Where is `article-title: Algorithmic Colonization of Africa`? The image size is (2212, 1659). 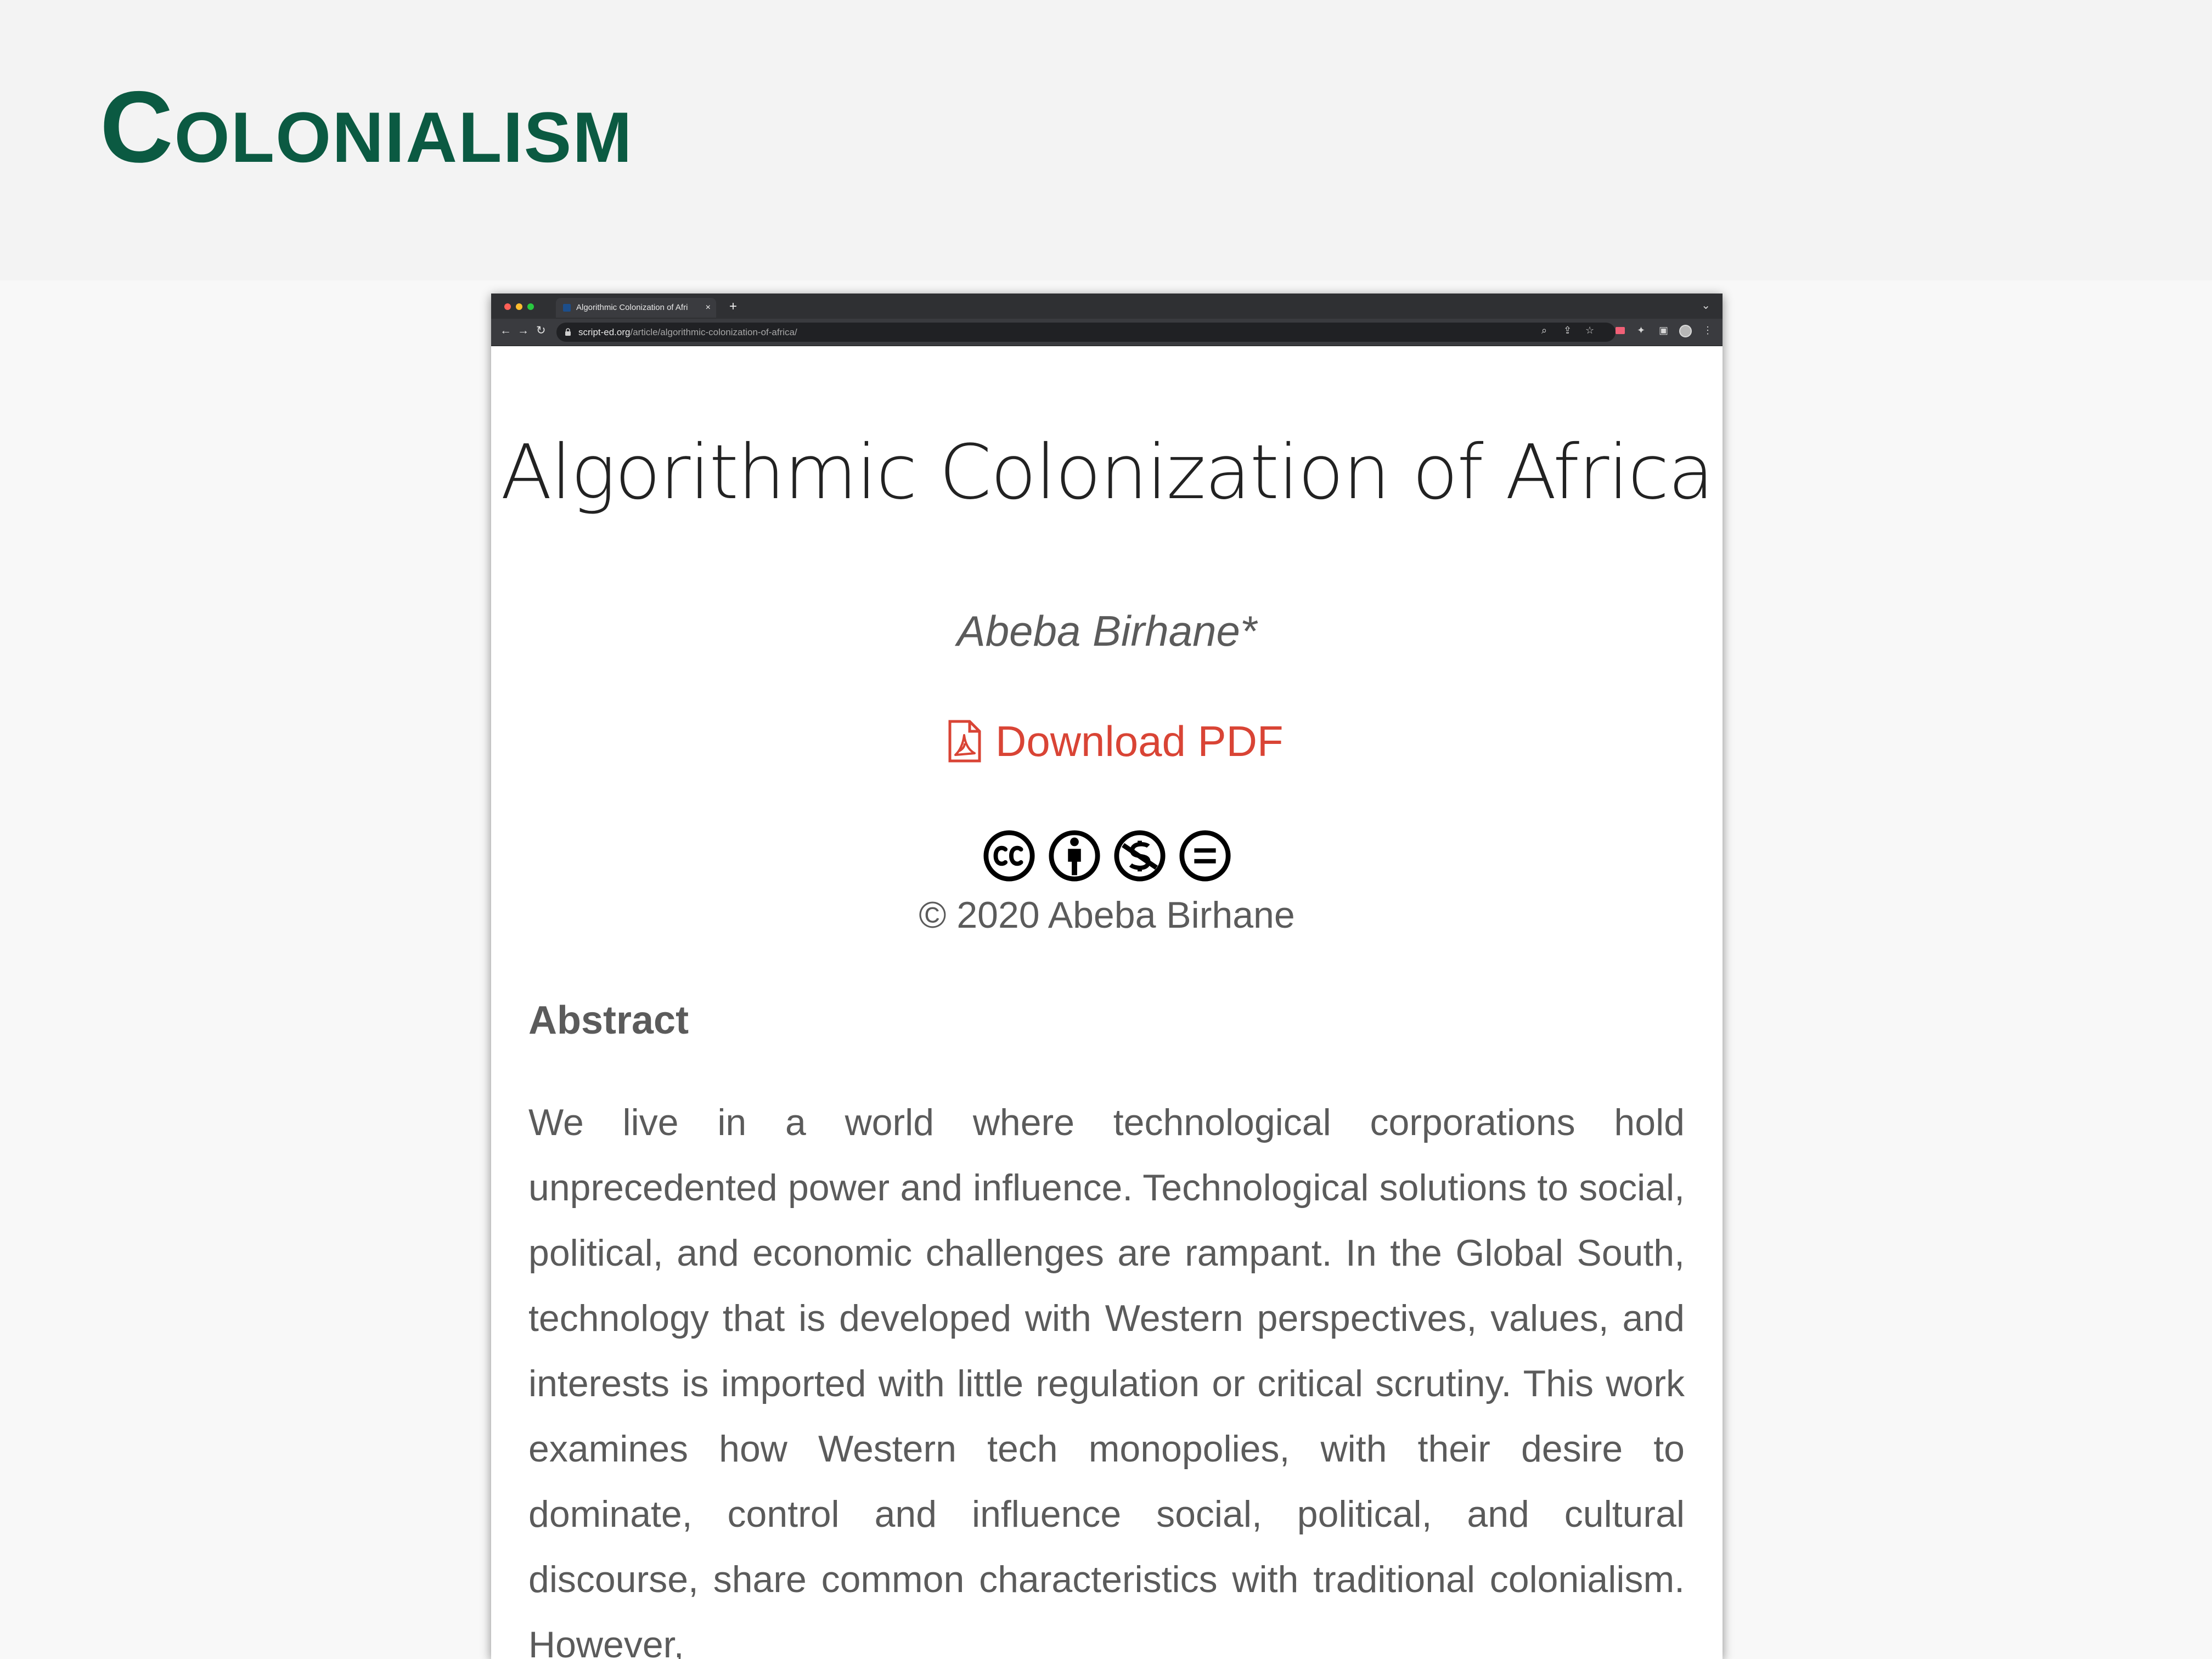 article-title: Algorithmic Colonization of Africa is located at coordinates (1107, 472).